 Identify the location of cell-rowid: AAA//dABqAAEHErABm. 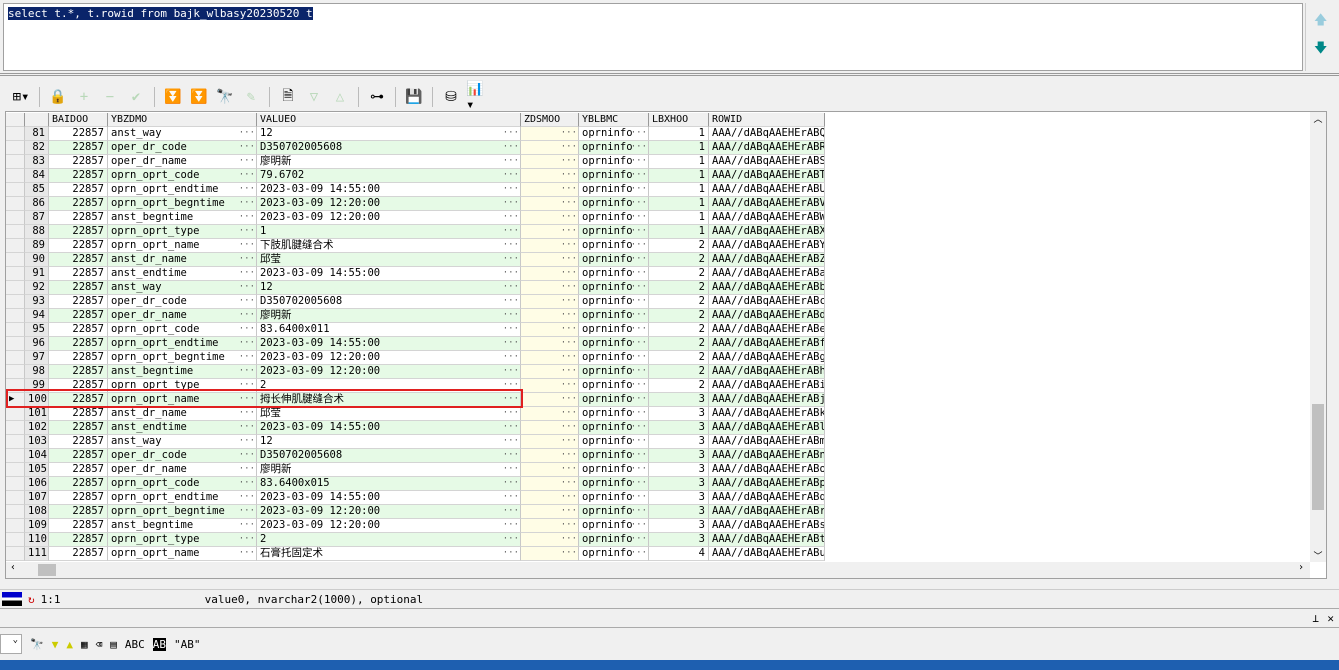
(767, 442).